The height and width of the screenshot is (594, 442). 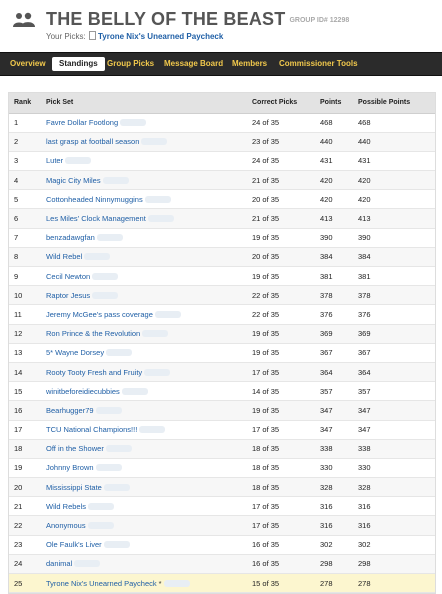 What do you see at coordinates (334, 468) in the screenshot?
I see `points-cell: 330` at bounding box center [334, 468].